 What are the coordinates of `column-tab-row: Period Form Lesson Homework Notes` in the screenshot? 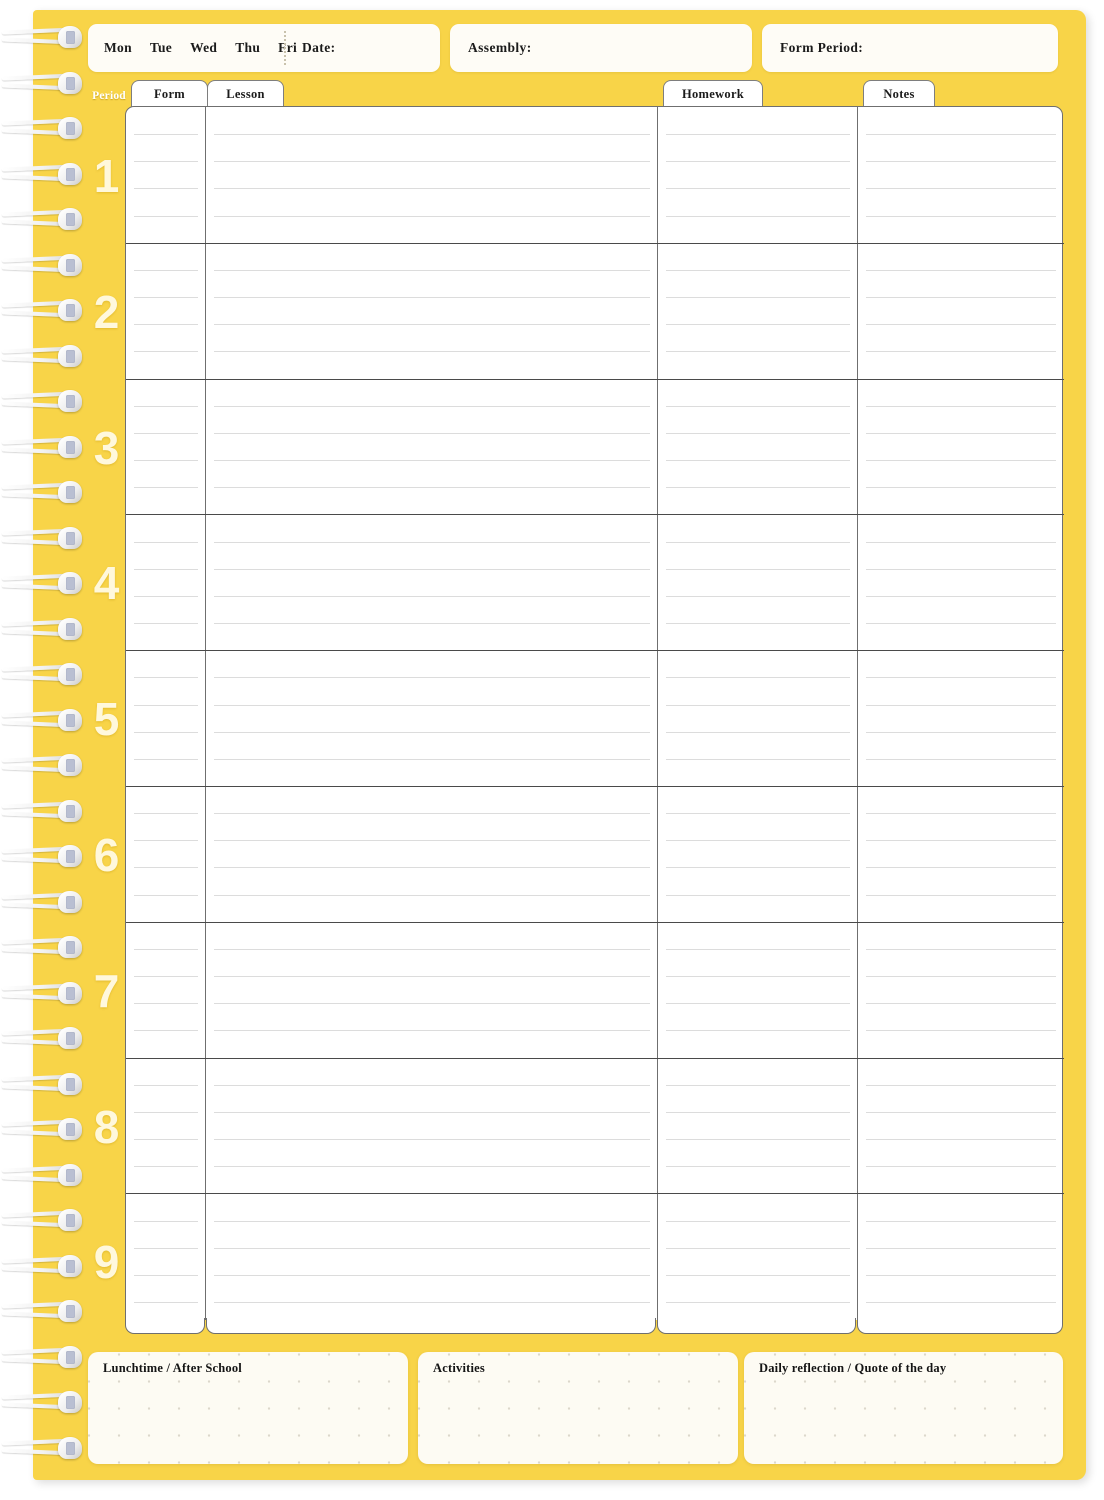 It's located at (575, 94).